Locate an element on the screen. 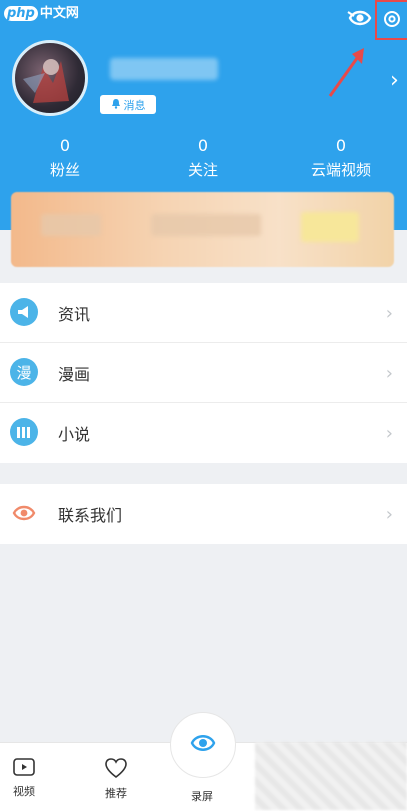 The image size is (407, 811). stat-following: 0 关注 is located at coordinates (203, 158).